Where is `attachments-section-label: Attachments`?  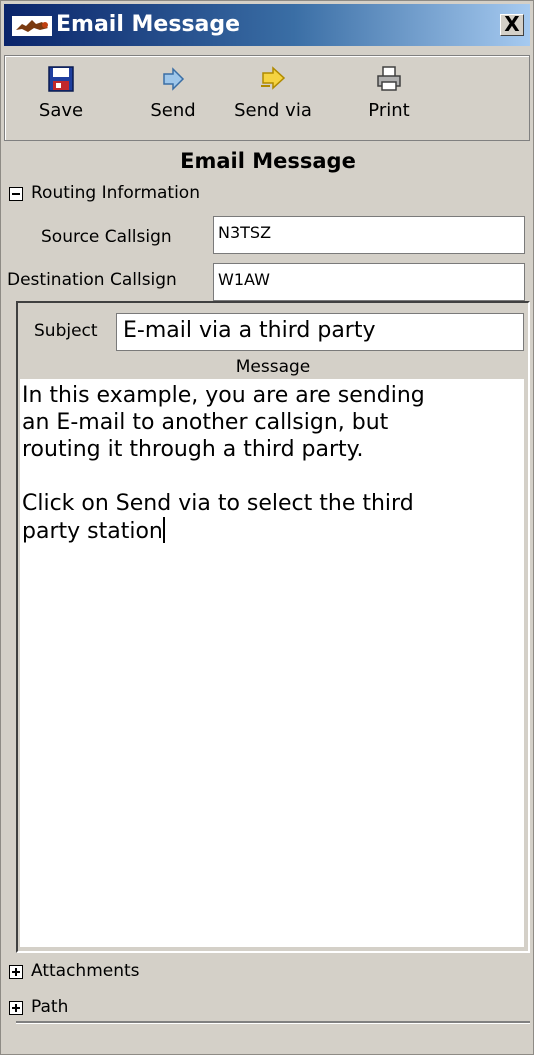 attachments-section-label: Attachments is located at coordinates (85, 971).